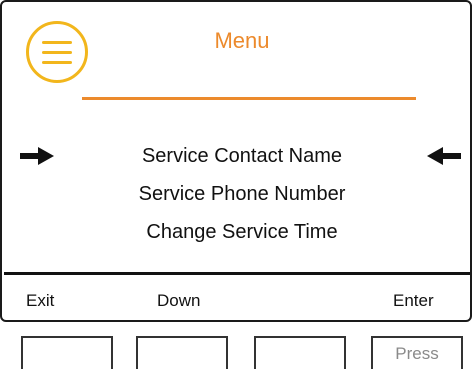 The height and width of the screenshot is (369, 472). Describe the element at coordinates (237, 273) in the screenshot. I see `softkey-divider` at that location.